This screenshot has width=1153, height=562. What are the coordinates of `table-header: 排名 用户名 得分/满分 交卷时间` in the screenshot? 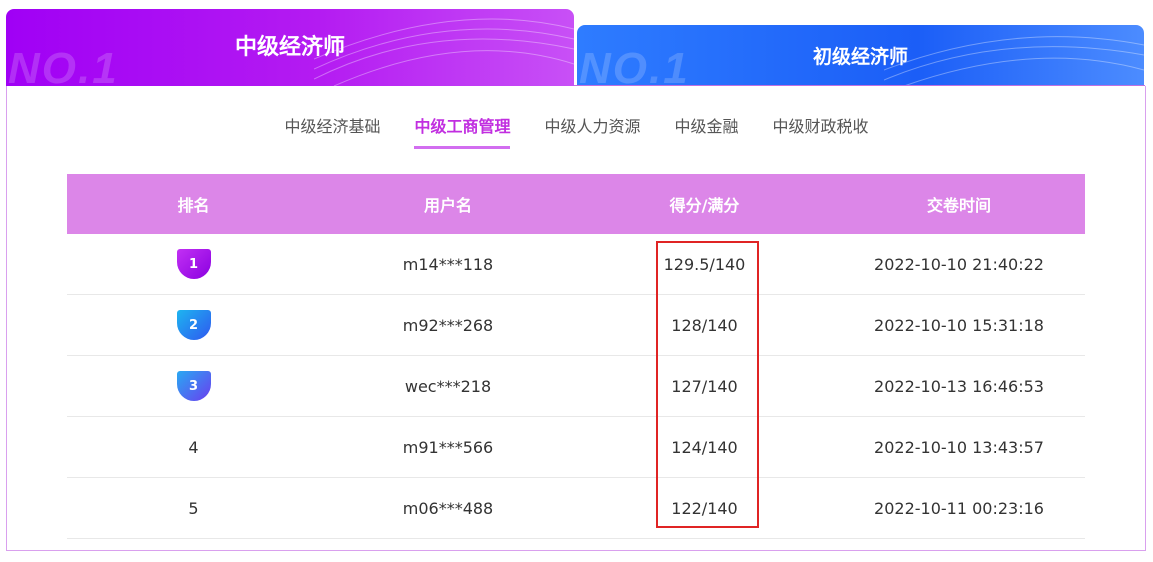 It's located at (576, 204).